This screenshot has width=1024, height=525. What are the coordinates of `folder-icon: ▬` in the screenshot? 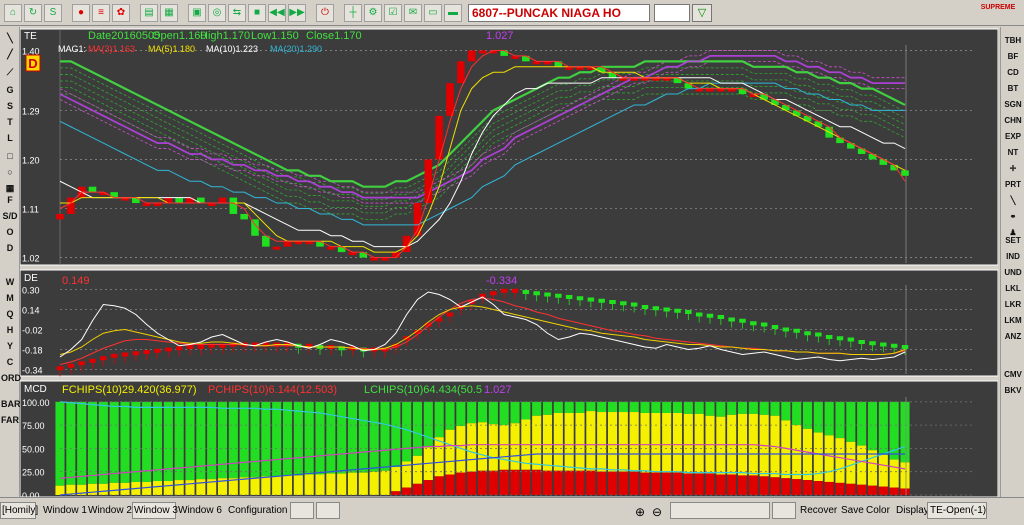 It's located at (453, 12).